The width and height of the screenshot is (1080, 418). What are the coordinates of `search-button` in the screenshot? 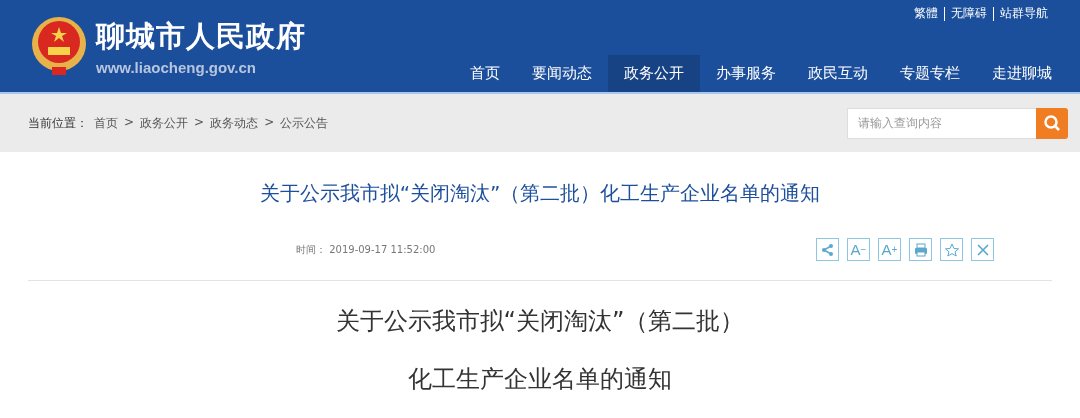 It's located at (1052, 123).